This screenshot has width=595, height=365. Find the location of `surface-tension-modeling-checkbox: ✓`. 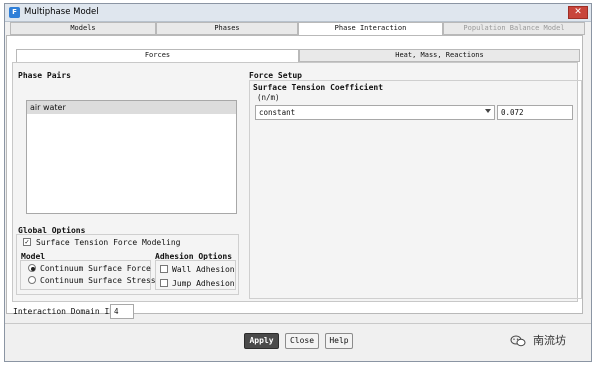

surface-tension-modeling-checkbox: ✓ is located at coordinates (27, 242).